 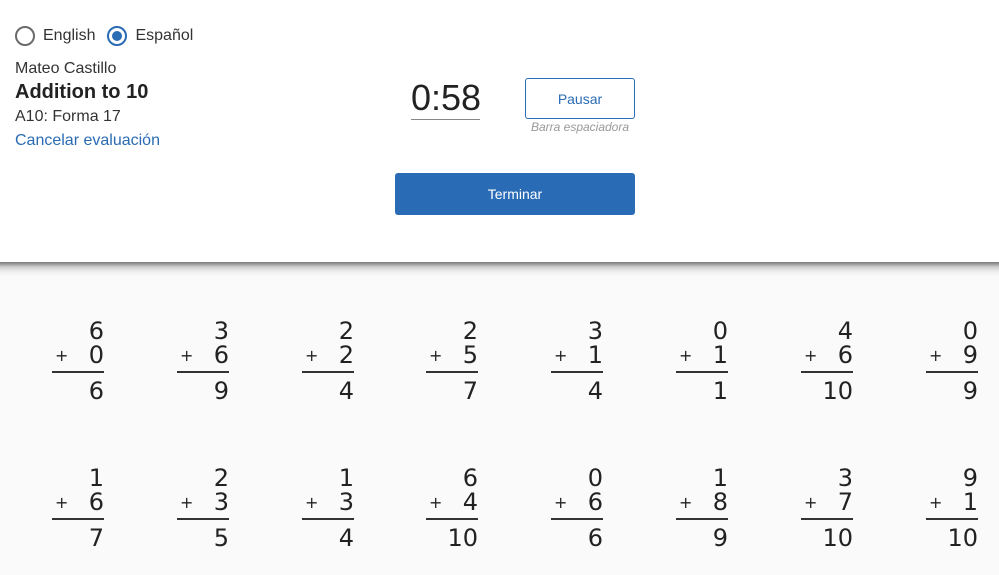 I want to click on problem-answer: 5, so click(x=221, y=538).